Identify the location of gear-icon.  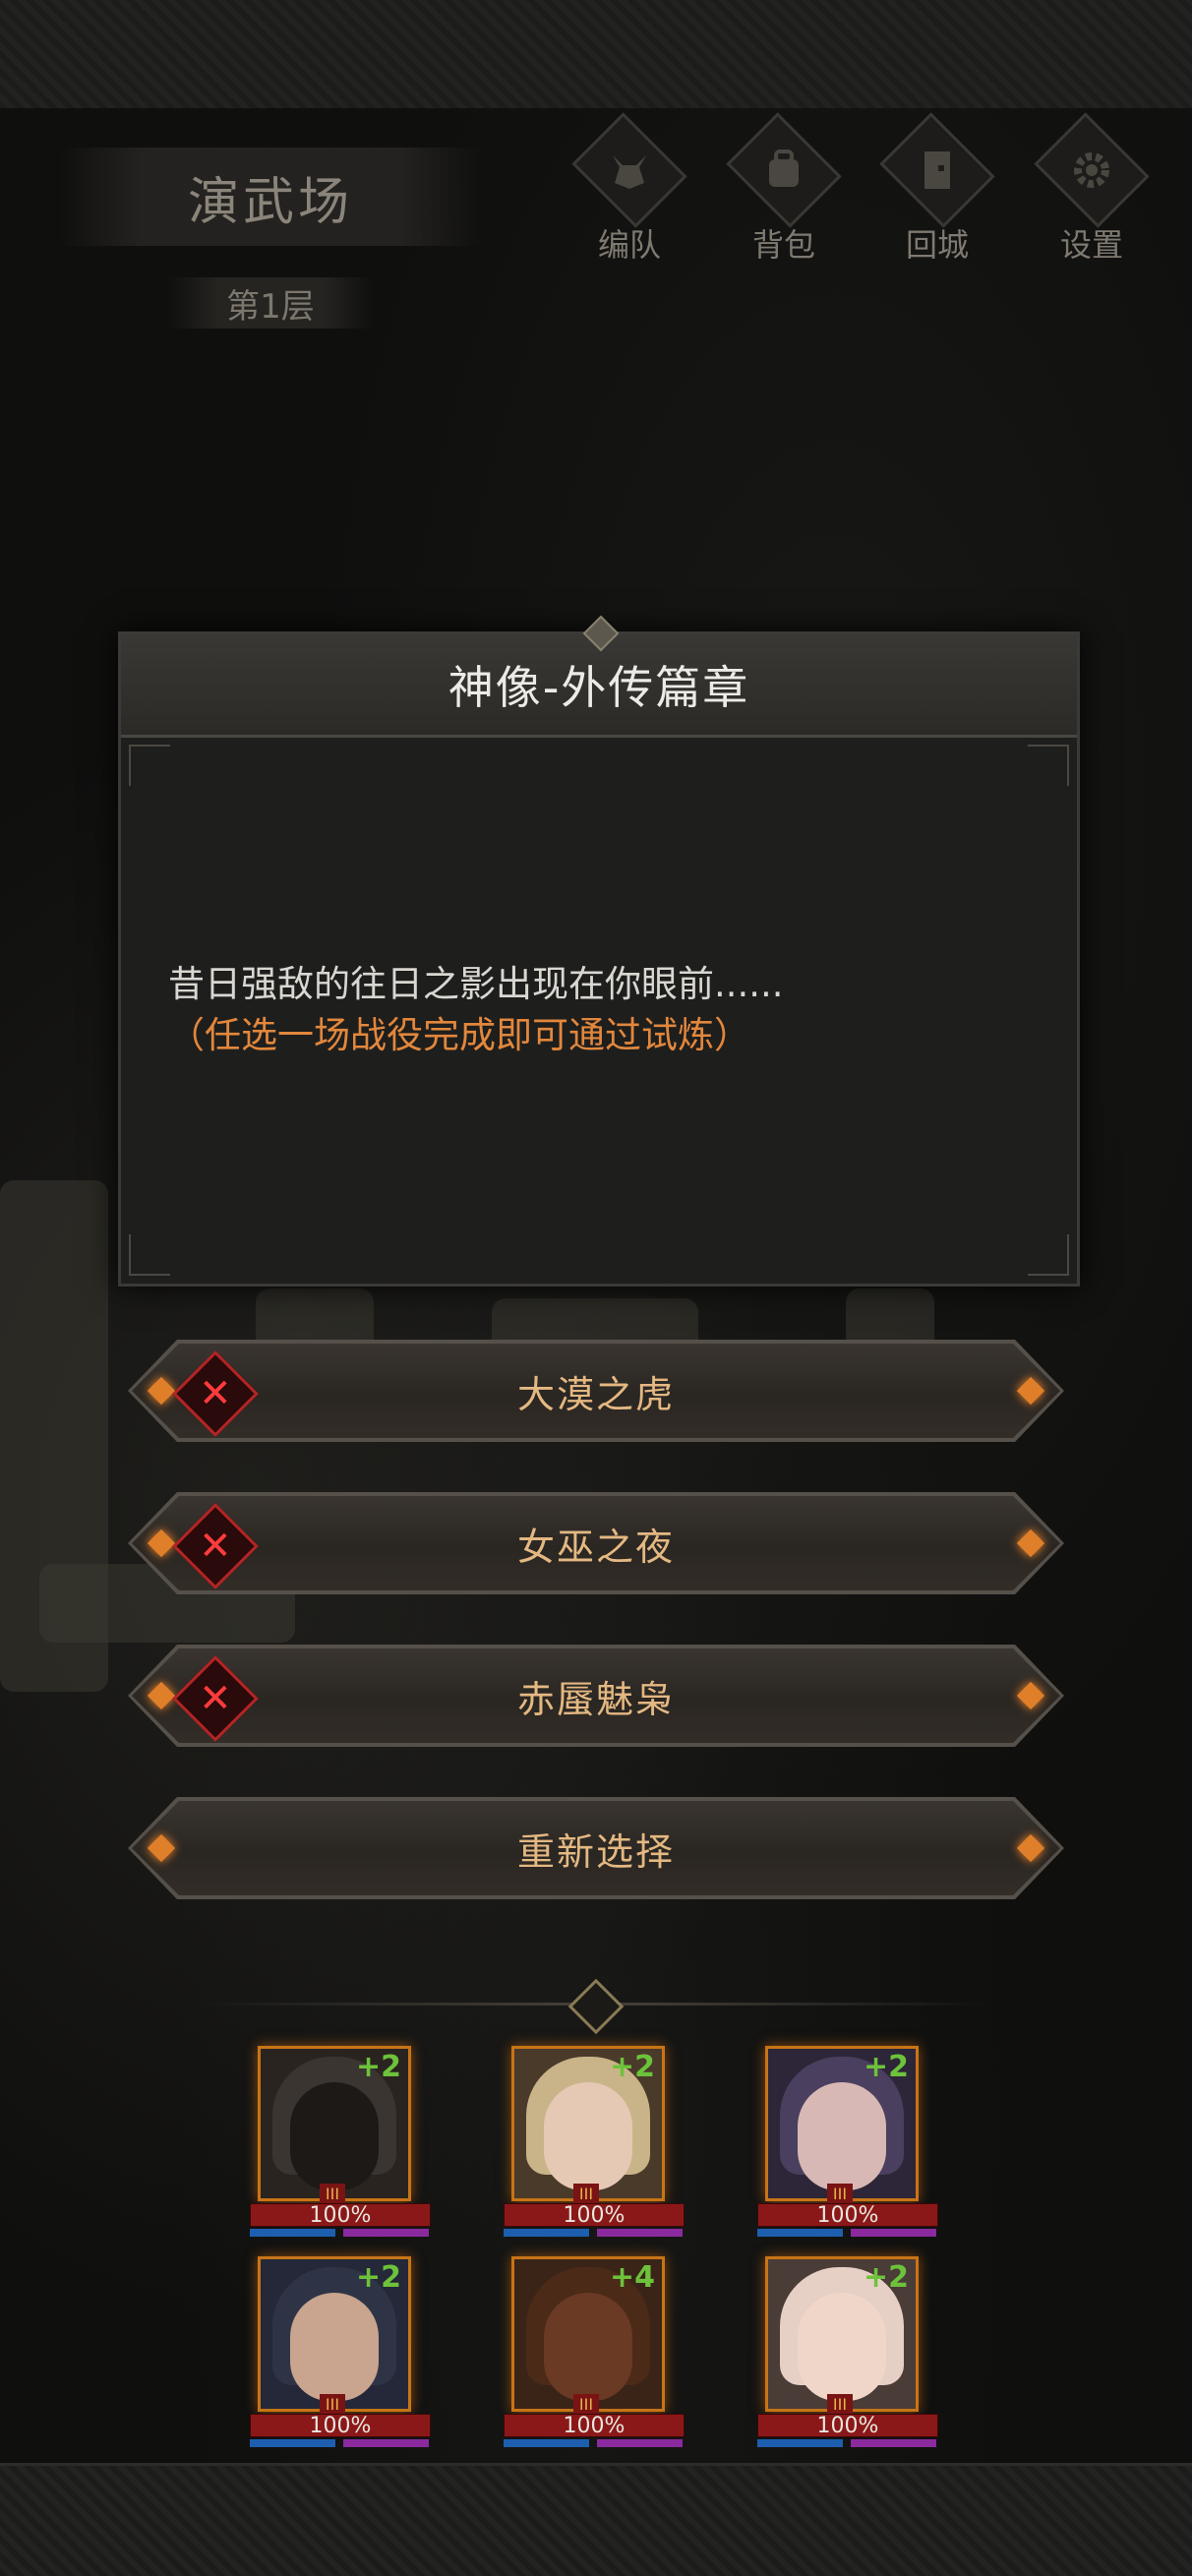
(1092, 170).